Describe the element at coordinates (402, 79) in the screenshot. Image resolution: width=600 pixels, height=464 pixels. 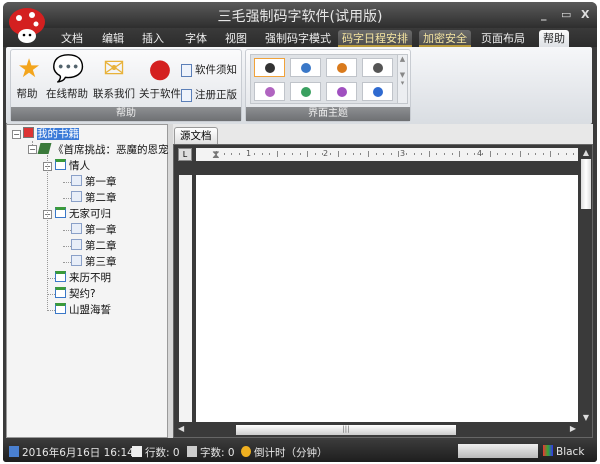
I see `theme-gallery-scroll: ▲ ▼ ▾` at that location.